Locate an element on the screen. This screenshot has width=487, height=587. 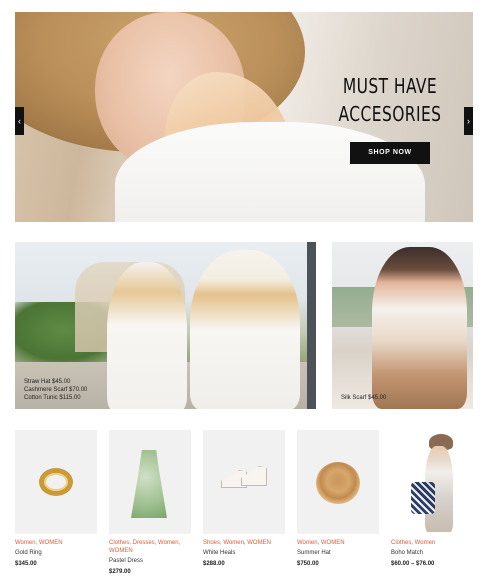
product-categories: Shoes, Women, WOMEN is located at coordinates (244, 543).